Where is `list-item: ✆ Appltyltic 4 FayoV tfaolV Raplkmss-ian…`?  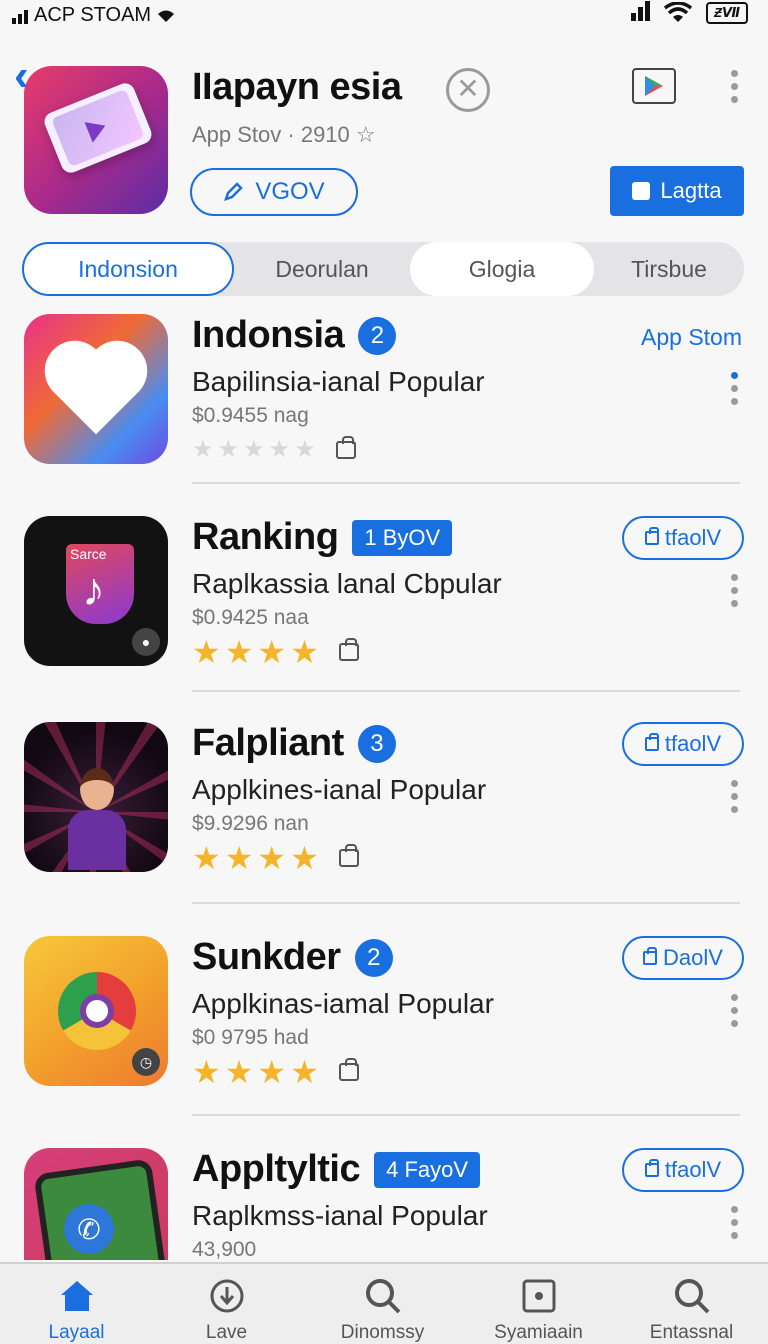
list-item: ✆ Appltyltic 4 FayoV tfaolV Raplkmss-ian… is located at coordinates (384, 1204).